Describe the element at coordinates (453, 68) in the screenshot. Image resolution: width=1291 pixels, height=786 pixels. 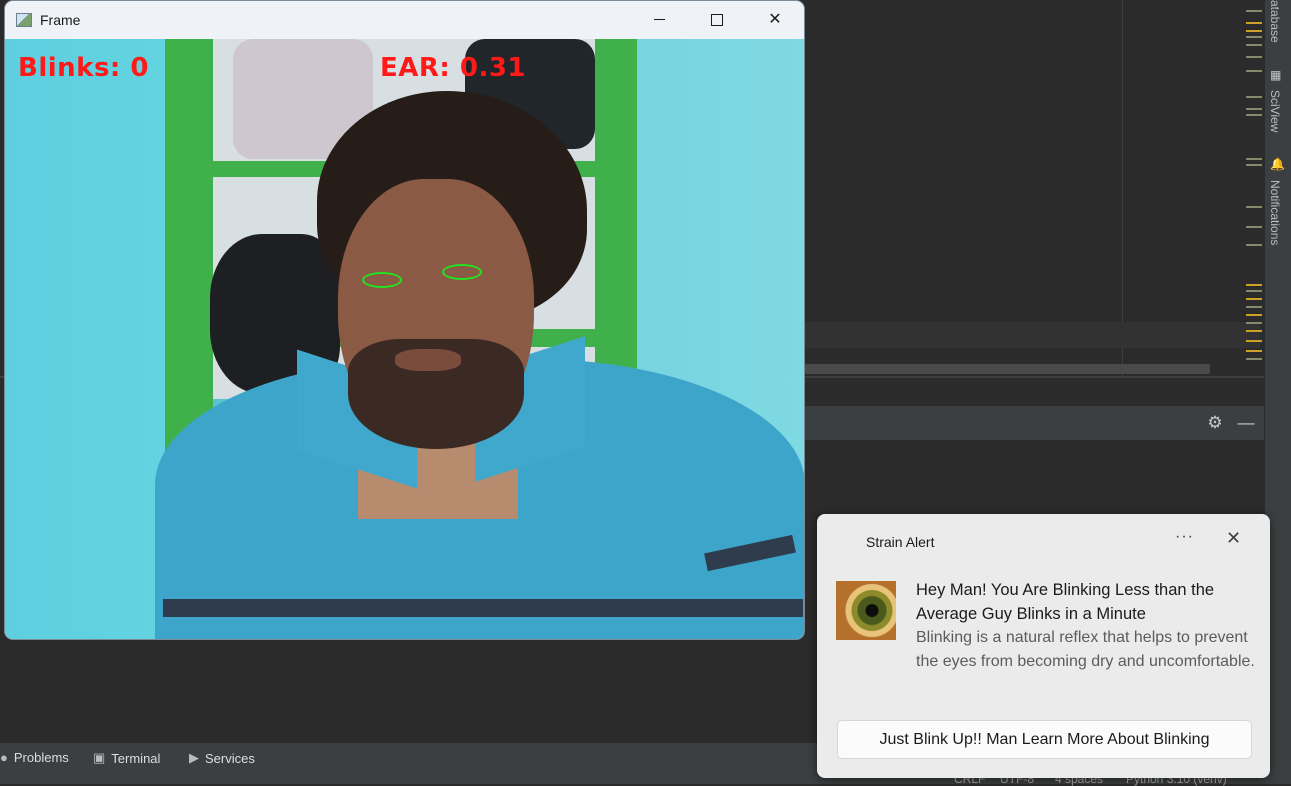
I see `ear-readout: EAR: 0.31` at that location.